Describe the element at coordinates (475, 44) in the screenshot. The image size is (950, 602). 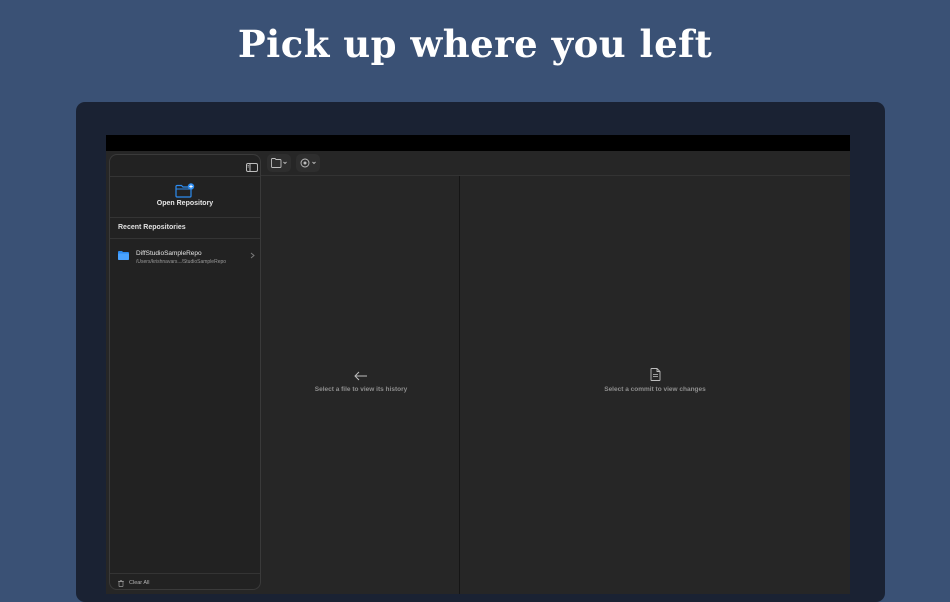
I see `marketing-headline: Pick up where you left` at that location.